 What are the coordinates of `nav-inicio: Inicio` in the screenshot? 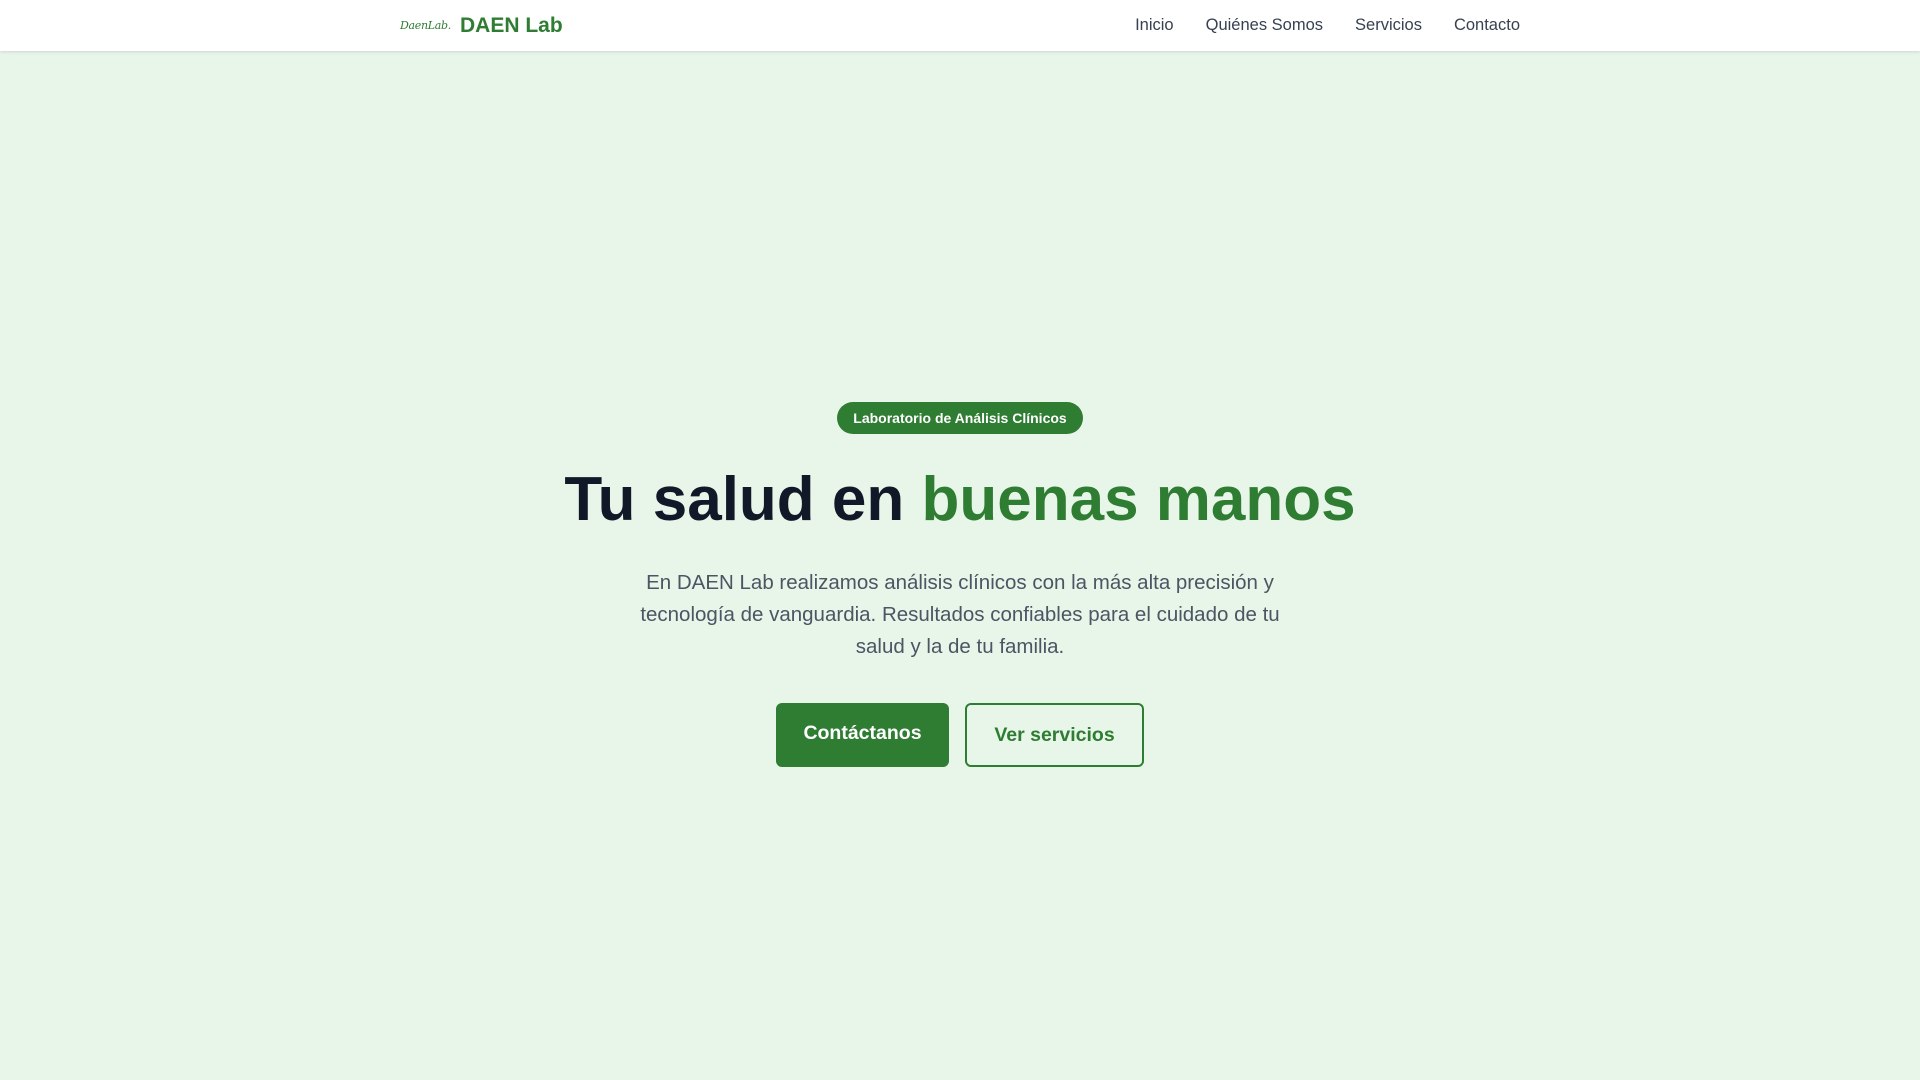 It's located at (1154, 25).